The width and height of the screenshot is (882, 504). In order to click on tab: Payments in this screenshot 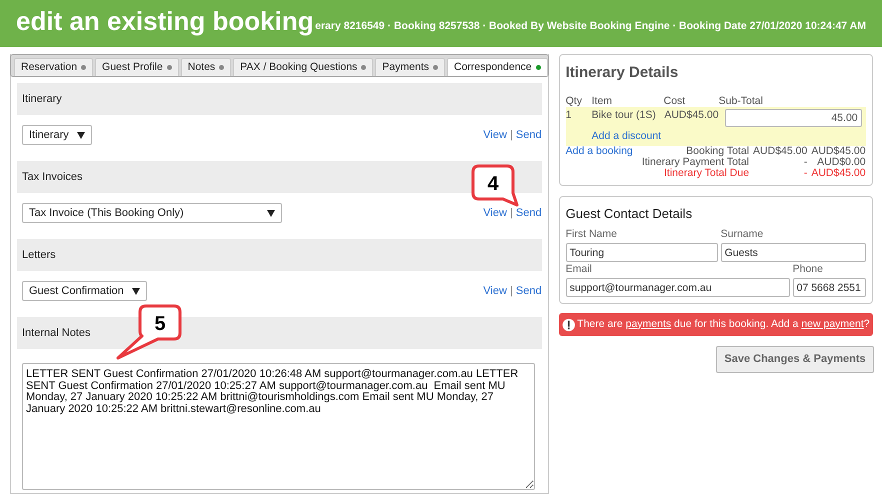, I will do `click(410, 67)`.